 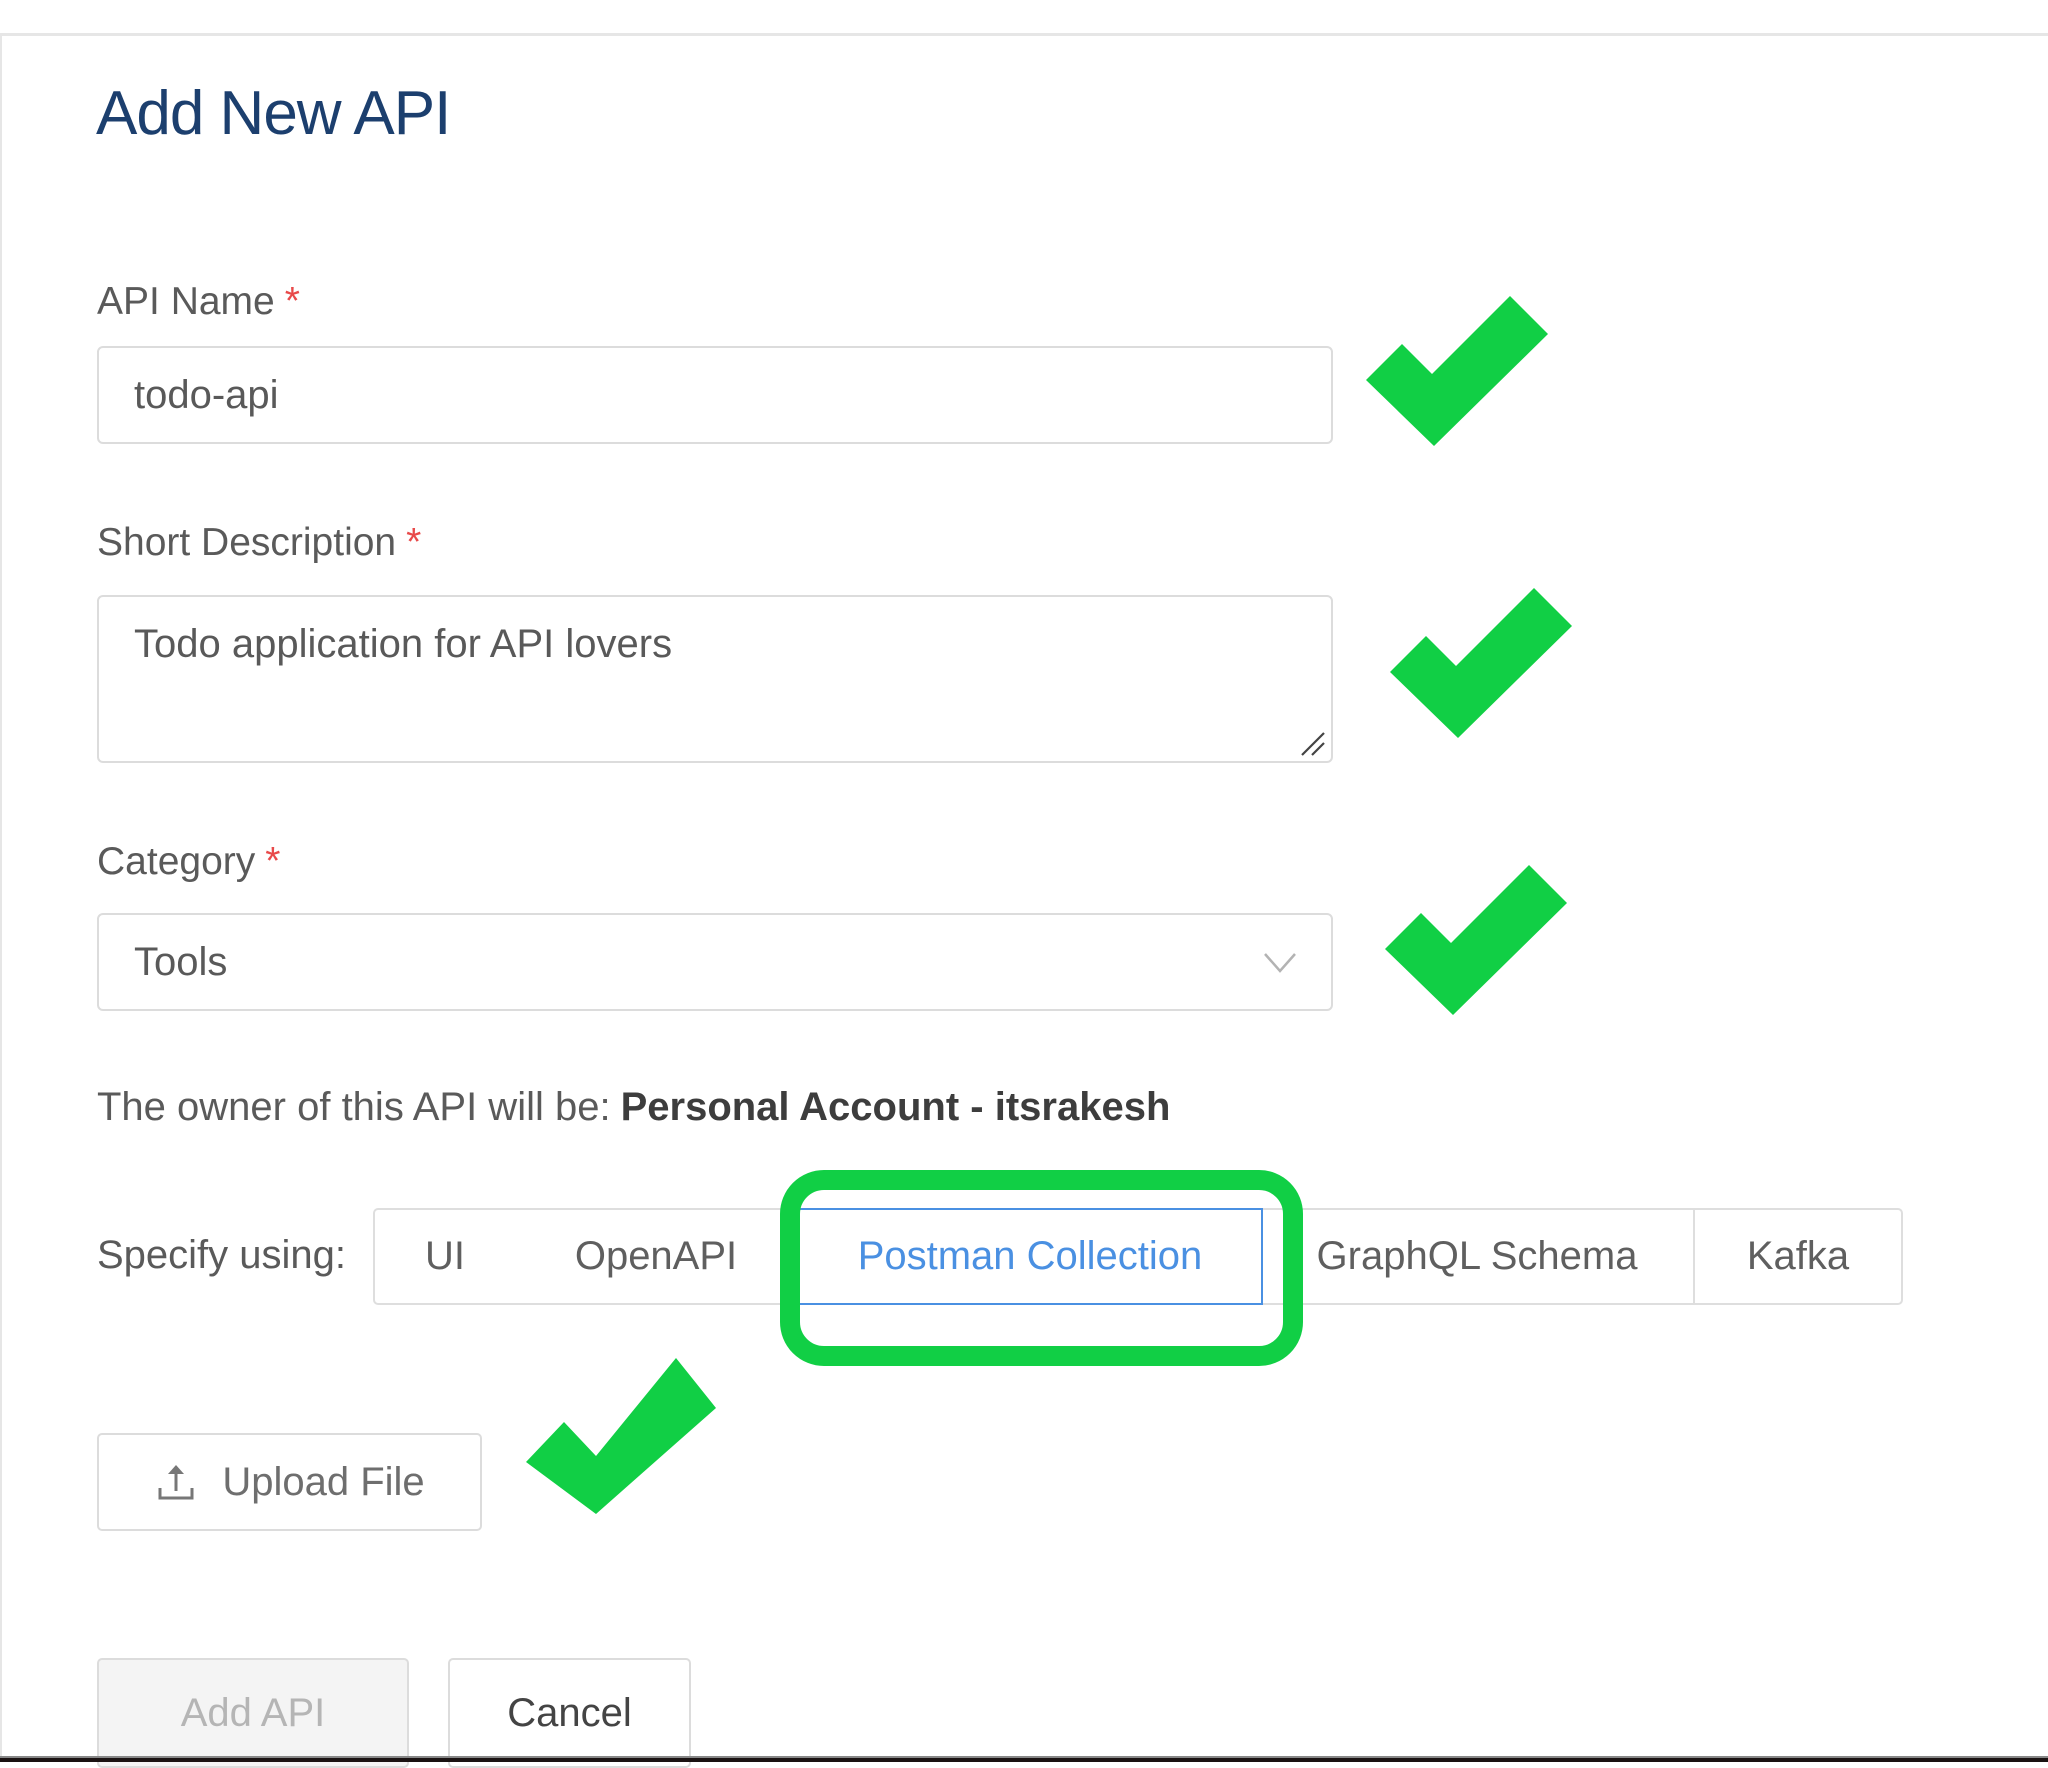 I want to click on short-description-label-text: Short Description, so click(x=247, y=542).